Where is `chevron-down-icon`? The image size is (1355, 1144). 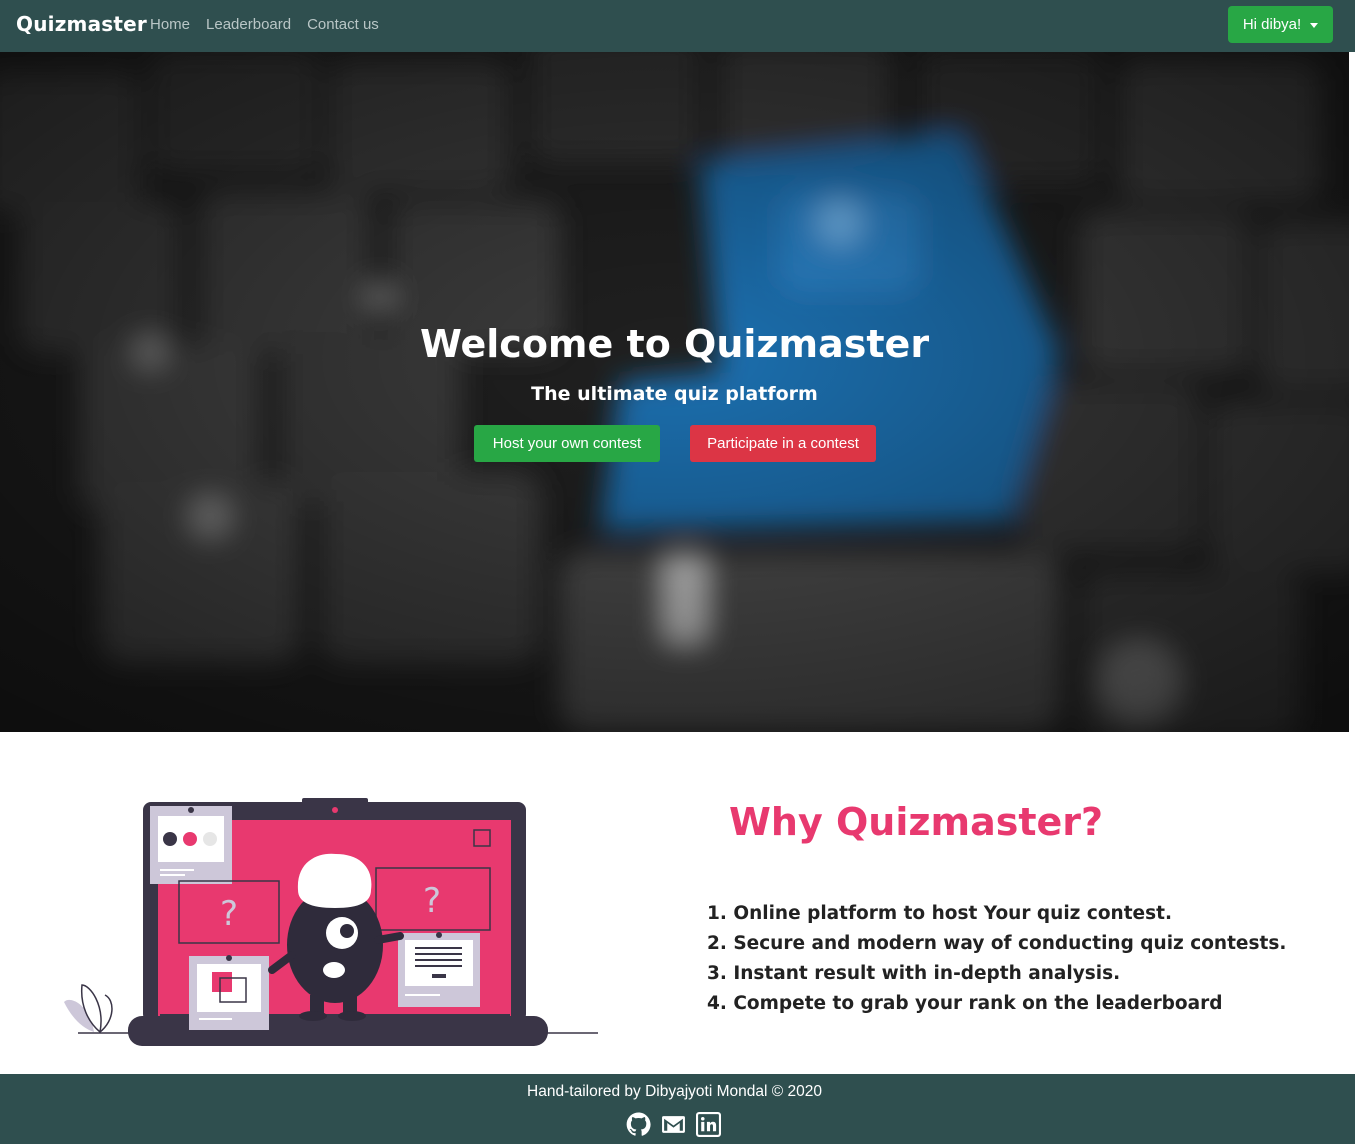
chevron-down-icon is located at coordinates (1314, 25).